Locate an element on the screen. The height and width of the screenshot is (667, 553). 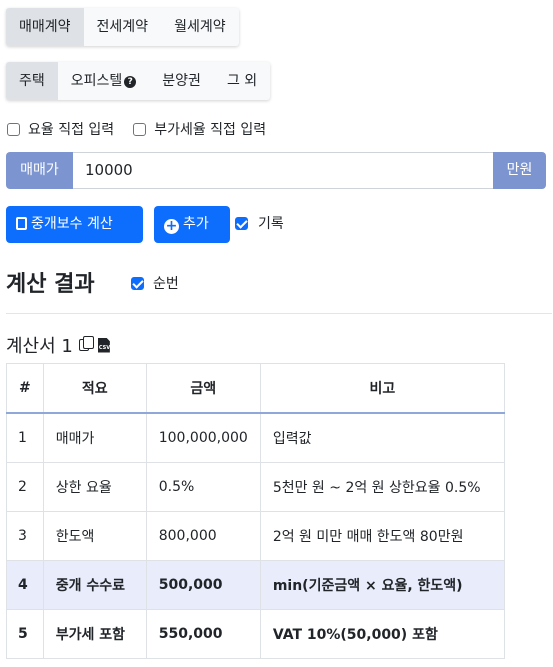
calculate-fee-label: 중개보수 계산 is located at coordinates (72, 224).